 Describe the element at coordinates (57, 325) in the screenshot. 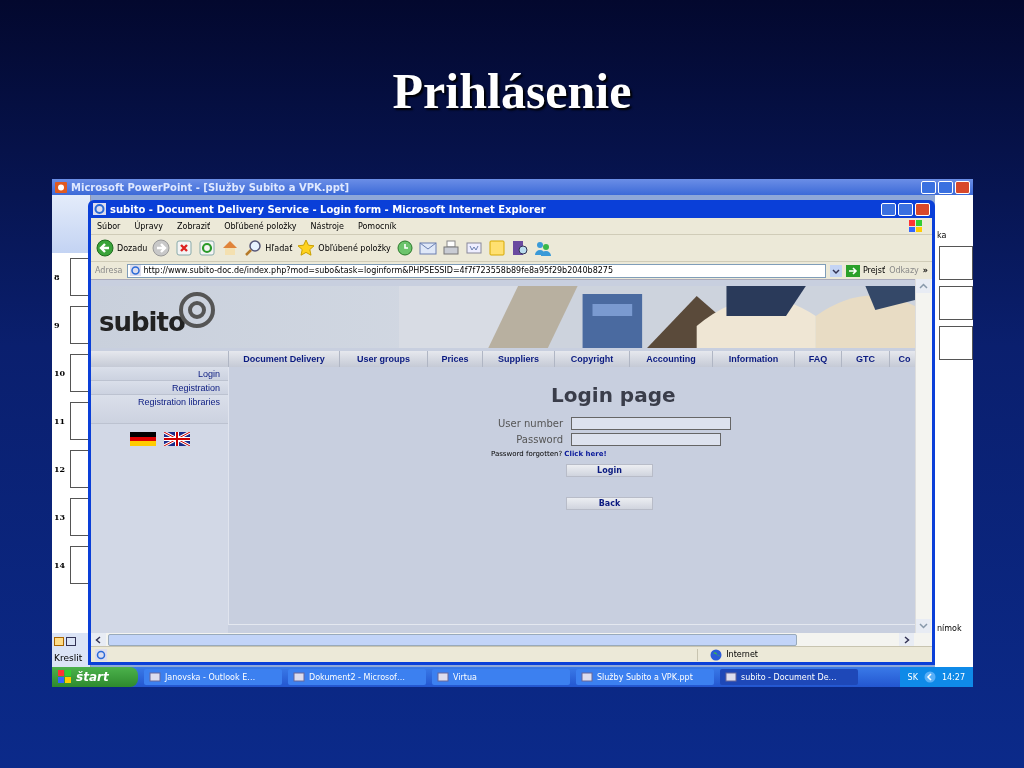

I see `slide-number: 9` at that location.